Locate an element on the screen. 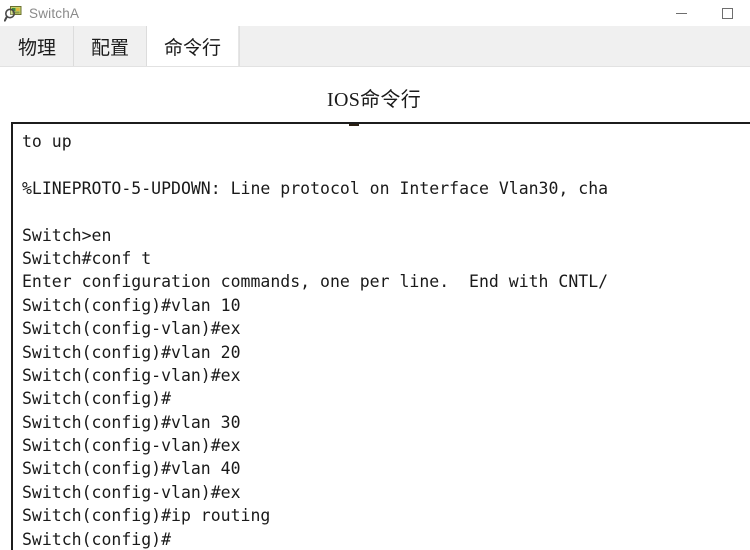 This screenshot has height=550, width=750. window-controls is located at coordinates (704, 13).